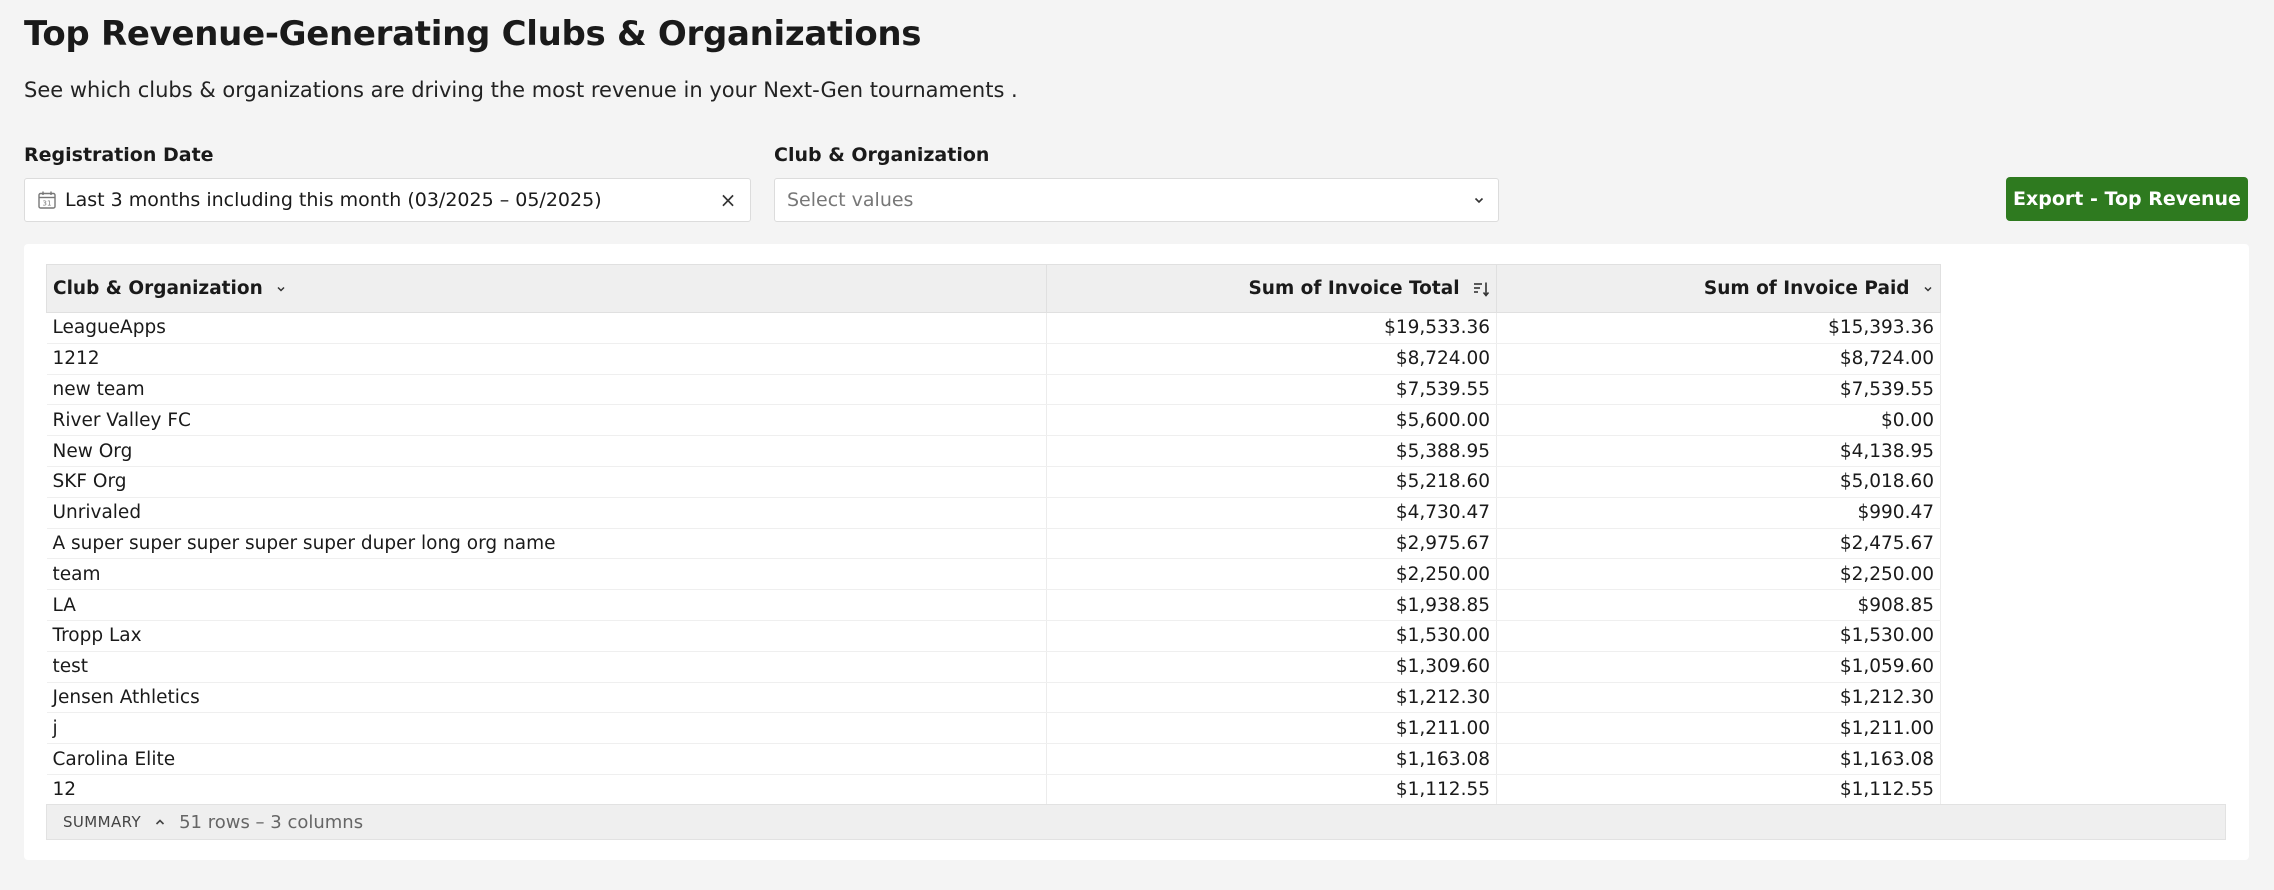 The image size is (2274, 890). I want to click on table-row: 12 $1,112.55 $1,112.55, so click(993, 790).